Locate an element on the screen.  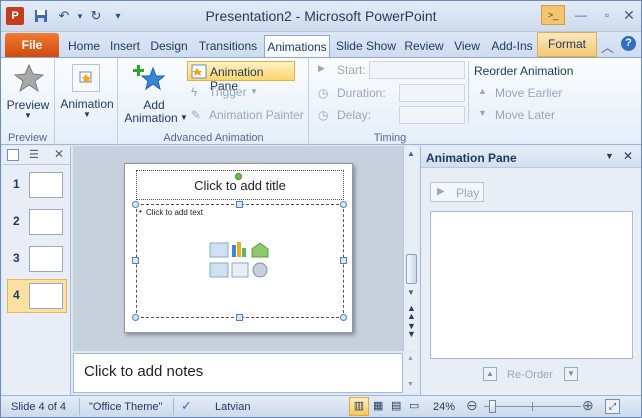
scroll-up-icon: ▲ is located at coordinates (411, 153).